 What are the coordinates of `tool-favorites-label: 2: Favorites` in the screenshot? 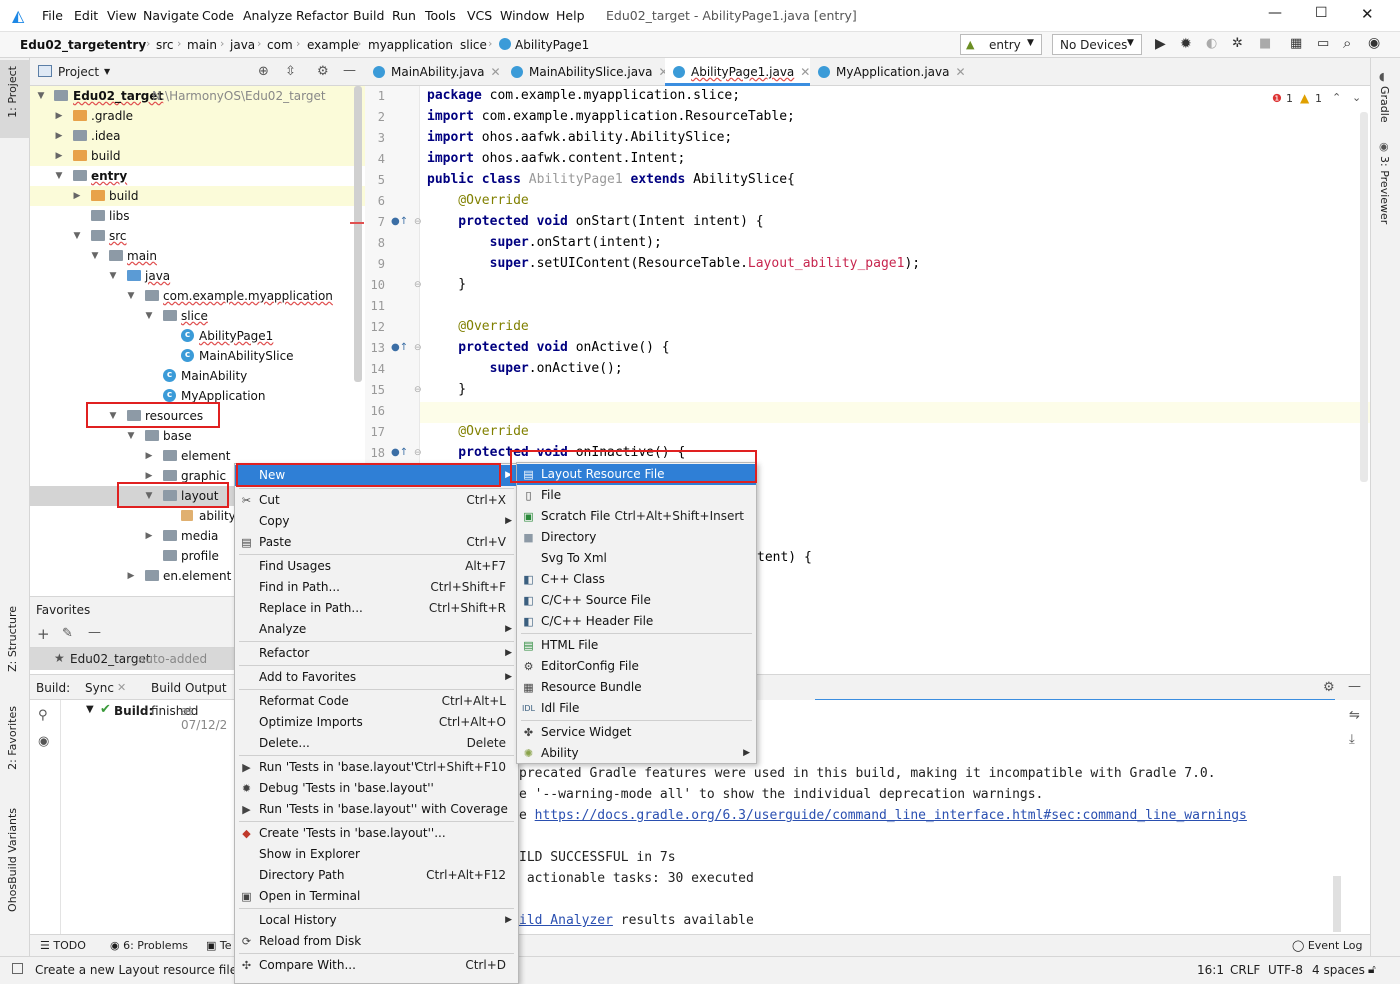 It's located at (12, 738).